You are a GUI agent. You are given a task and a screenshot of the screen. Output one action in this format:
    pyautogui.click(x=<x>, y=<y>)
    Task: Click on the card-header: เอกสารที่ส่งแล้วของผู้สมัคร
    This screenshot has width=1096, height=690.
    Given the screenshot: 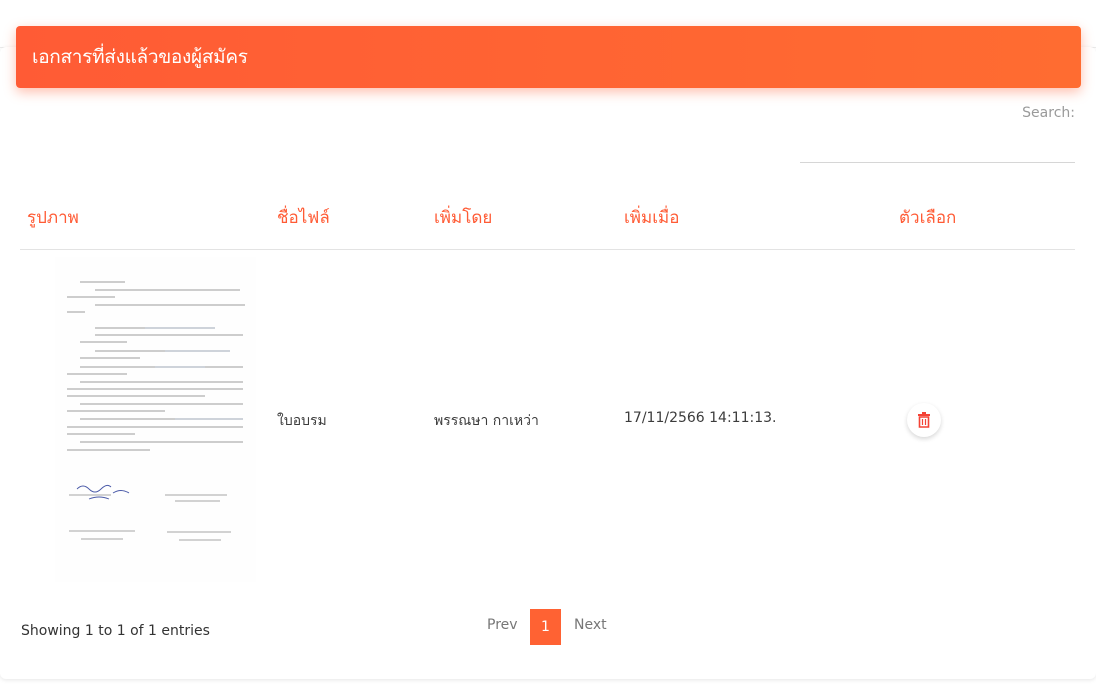 What is the action you would take?
    pyautogui.click(x=548, y=57)
    